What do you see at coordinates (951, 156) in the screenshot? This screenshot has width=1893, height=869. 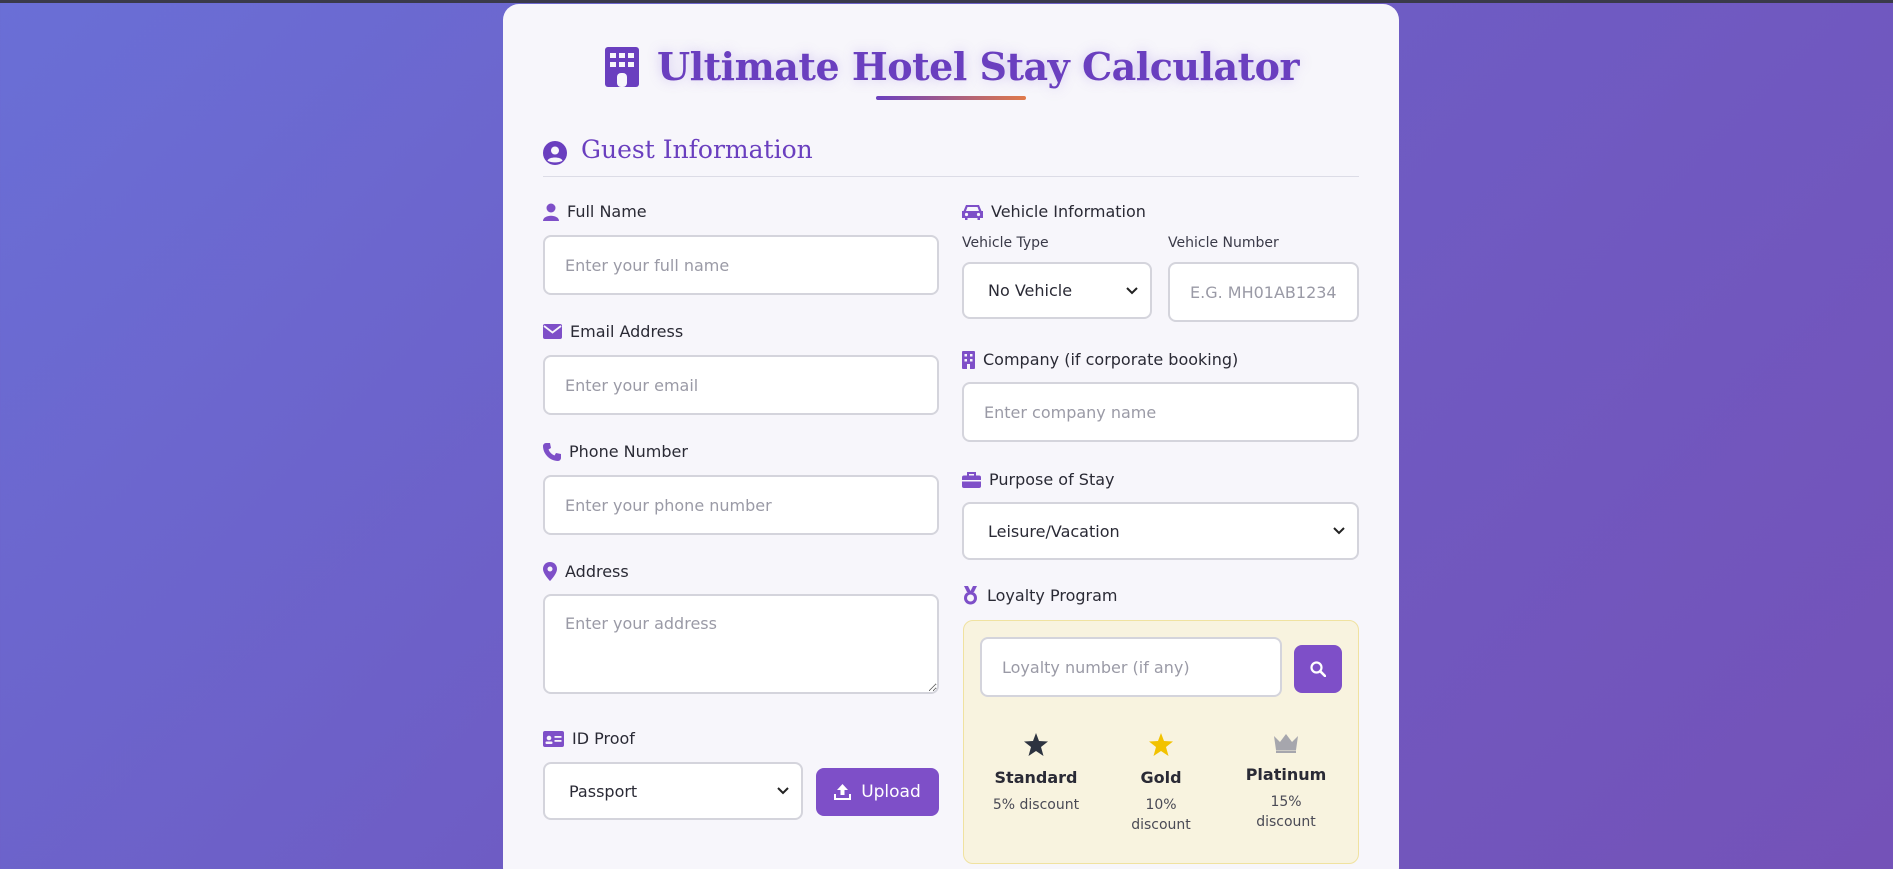 I see `section-header: Guest Information` at bounding box center [951, 156].